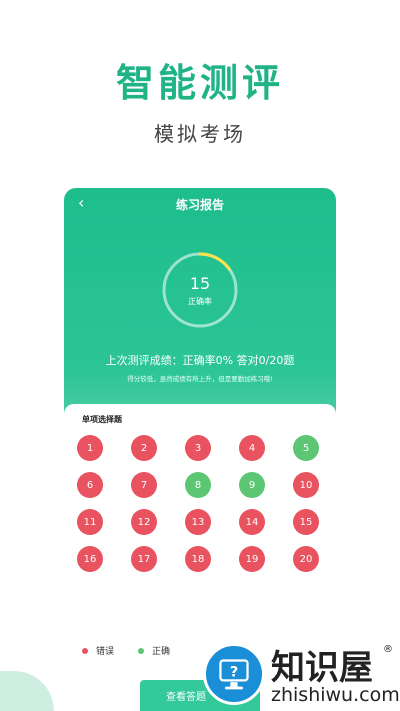 The width and height of the screenshot is (400, 711). I want to click on legend-right: 正确, so click(154, 650).